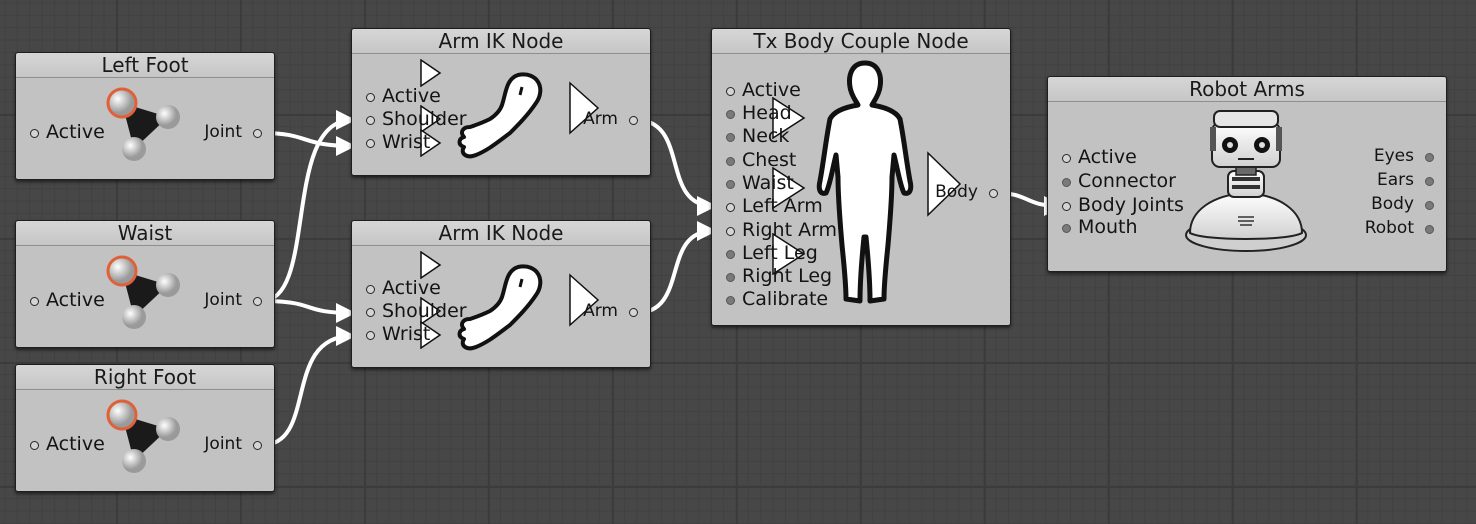  I want to click on port-dot-robot, so click(1429, 229).